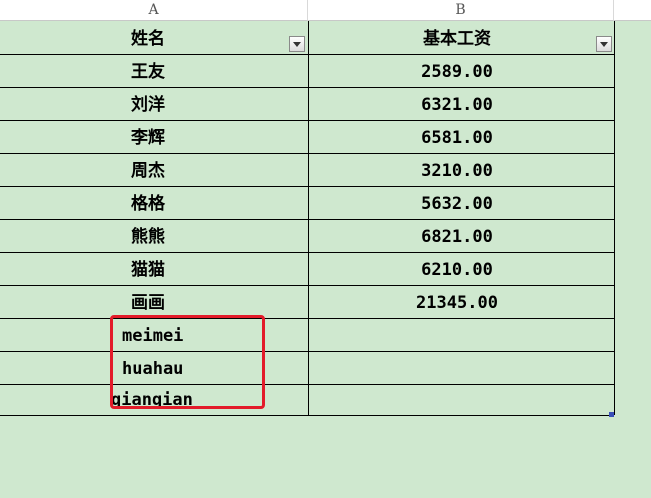 This screenshot has width=651, height=498. What do you see at coordinates (148, 38) in the screenshot?
I see `header-cell-name: 姓名` at bounding box center [148, 38].